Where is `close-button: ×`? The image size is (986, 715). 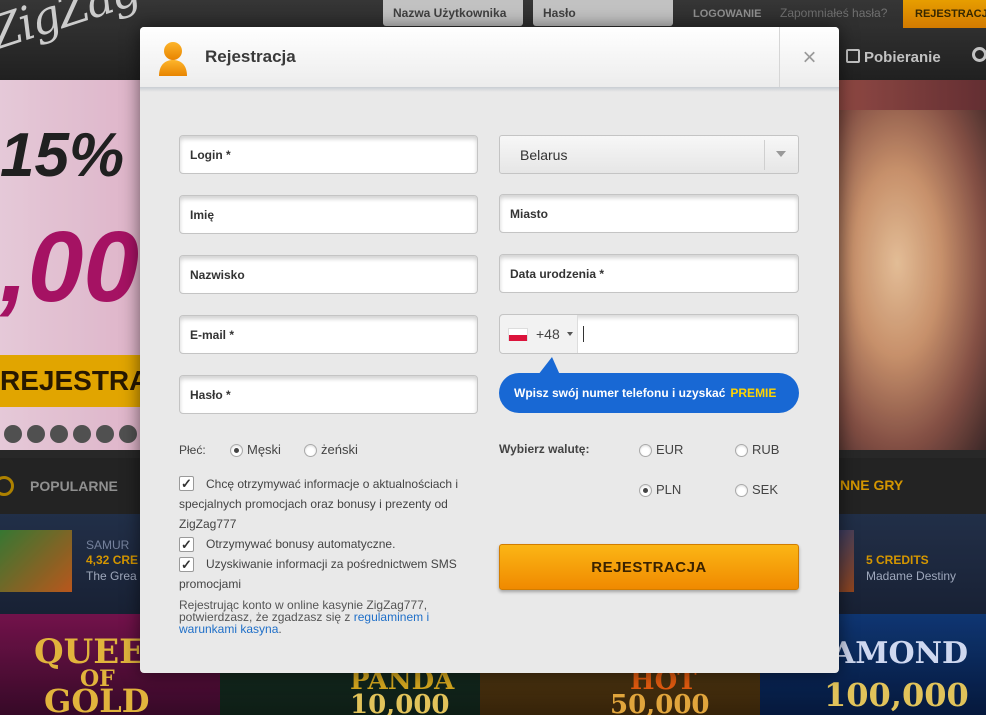
close-button: × is located at coordinates (809, 58).